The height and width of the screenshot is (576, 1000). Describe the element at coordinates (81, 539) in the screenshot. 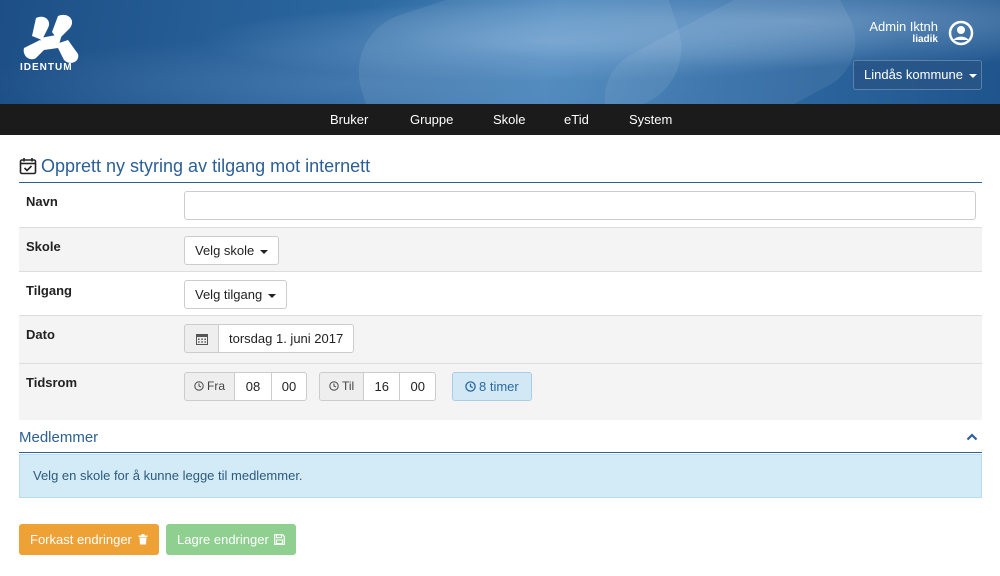

I see `discard-label: Forkast endringer` at that location.